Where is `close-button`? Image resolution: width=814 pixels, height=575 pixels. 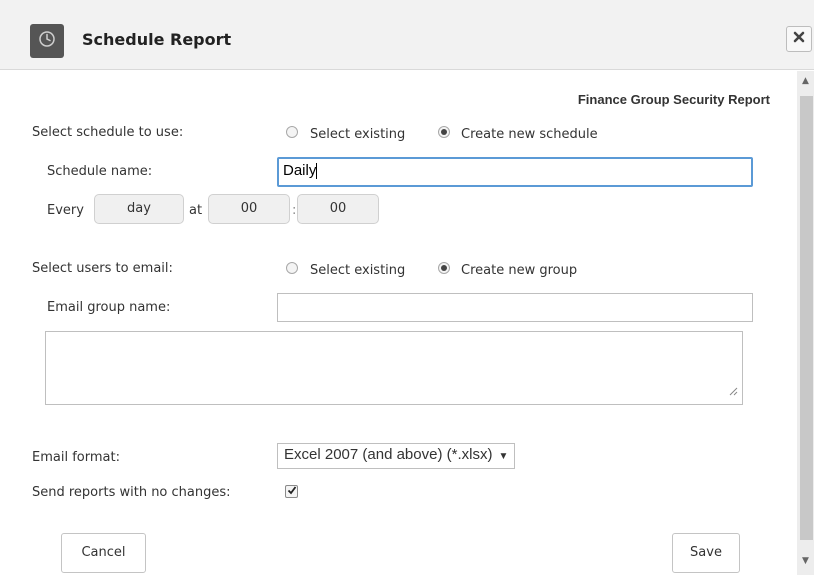
close-button is located at coordinates (799, 39).